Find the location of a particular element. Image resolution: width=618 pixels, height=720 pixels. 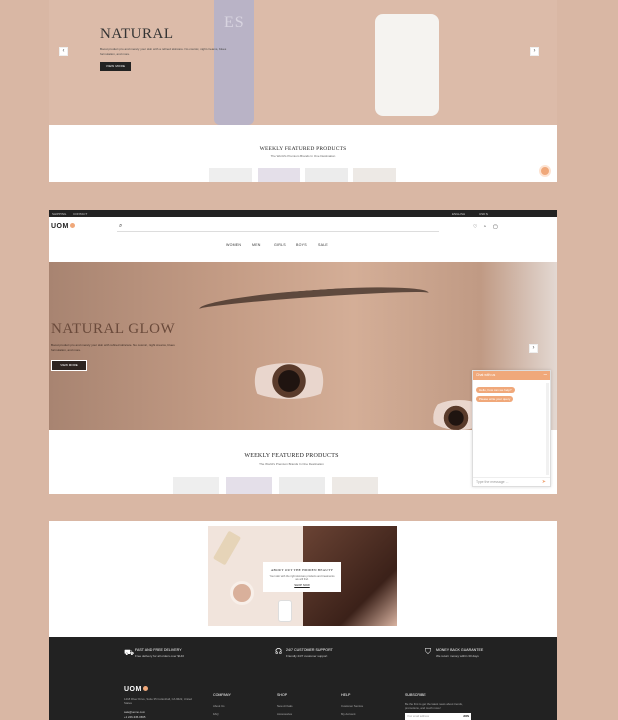

footer-link: New Arrivals is located at coordinates (285, 706).